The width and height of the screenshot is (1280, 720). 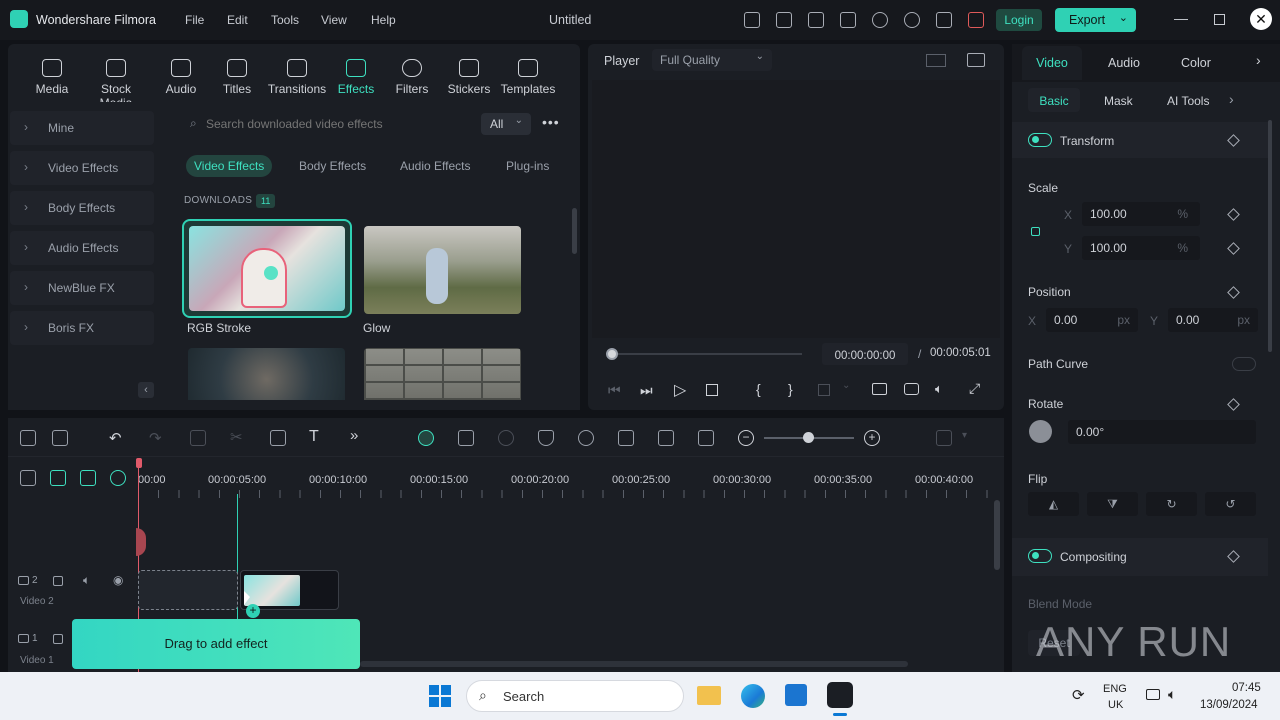 What do you see at coordinates (976, 60) in the screenshot?
I see `snapshot-image-icon` at bounding box center [976, 60].